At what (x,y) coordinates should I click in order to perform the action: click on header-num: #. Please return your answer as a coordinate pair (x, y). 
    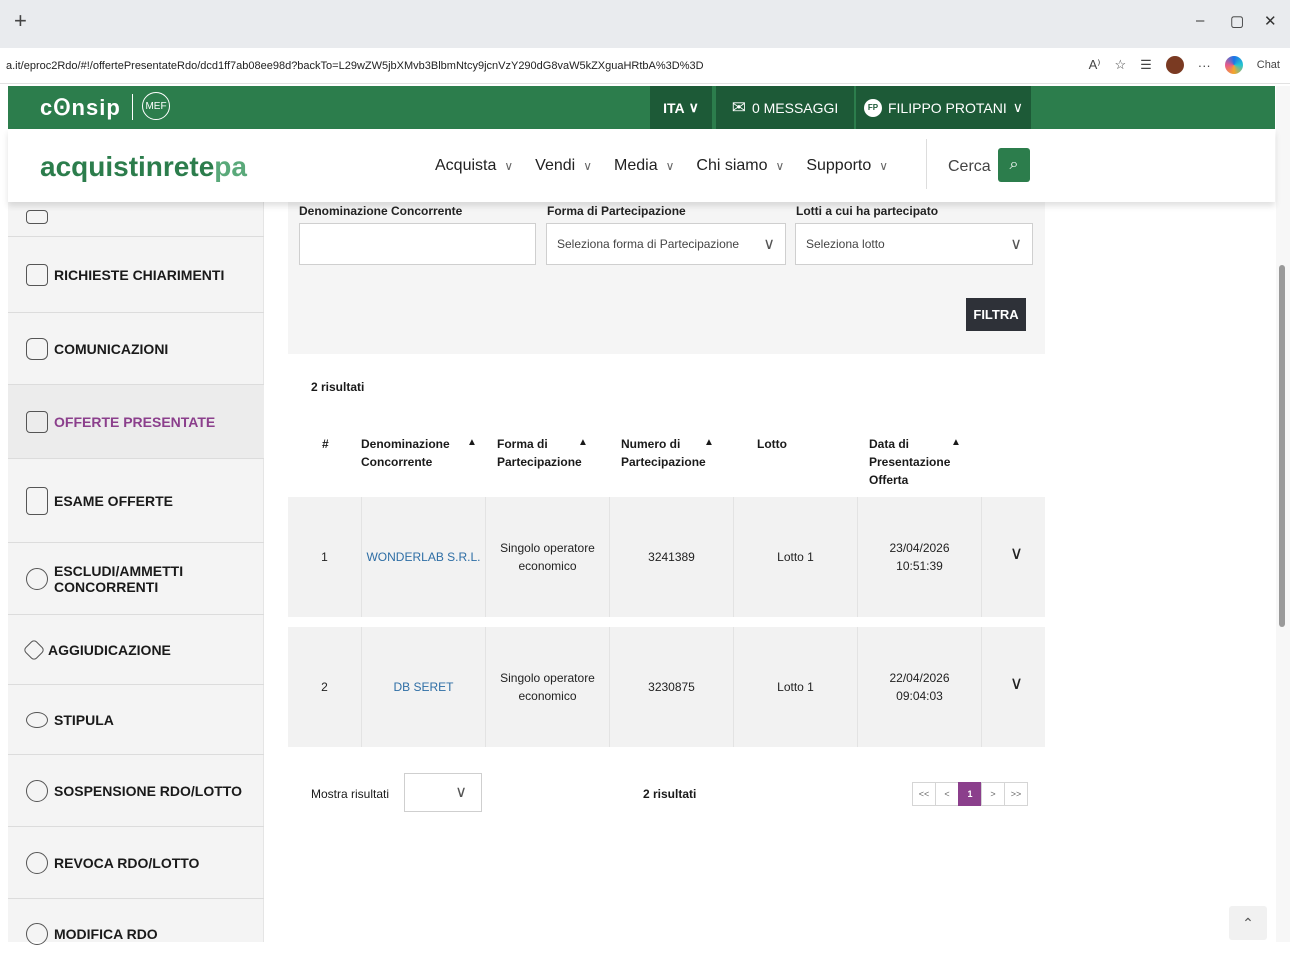
    Looking at the image, I should click on (325, 444).